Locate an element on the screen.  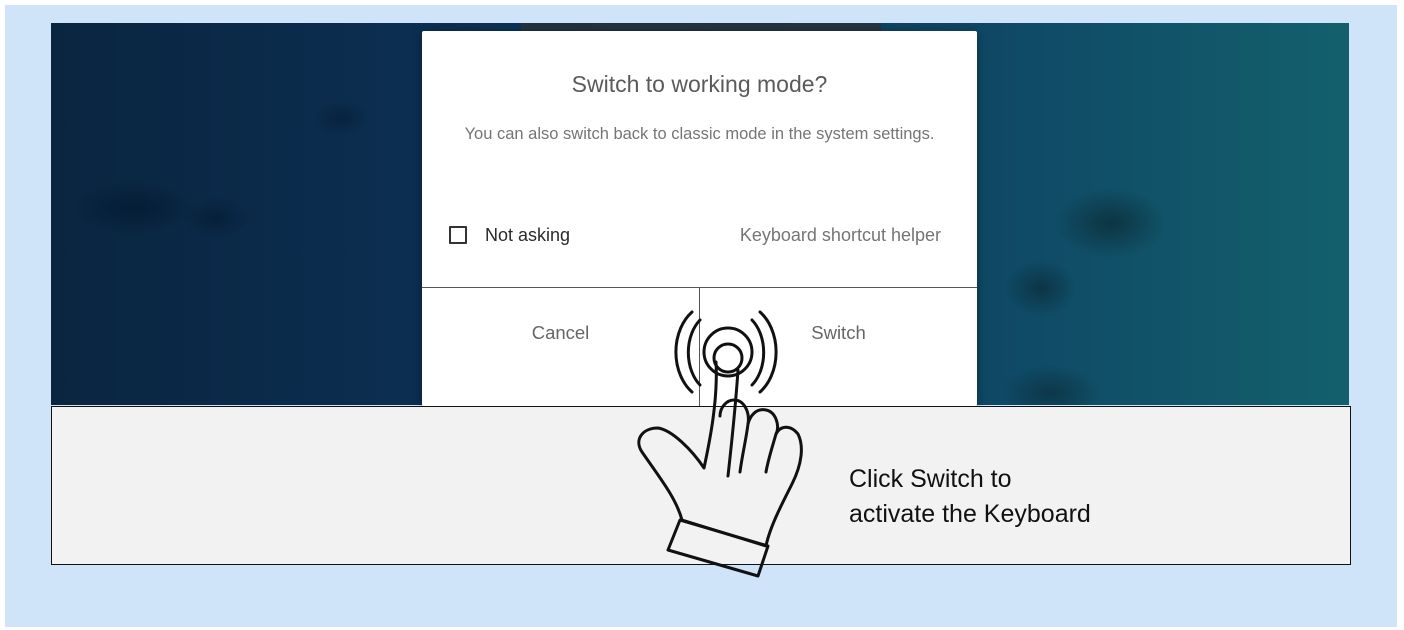
dialog-title: Switch to working mode? is located at coordinates (699, 84).